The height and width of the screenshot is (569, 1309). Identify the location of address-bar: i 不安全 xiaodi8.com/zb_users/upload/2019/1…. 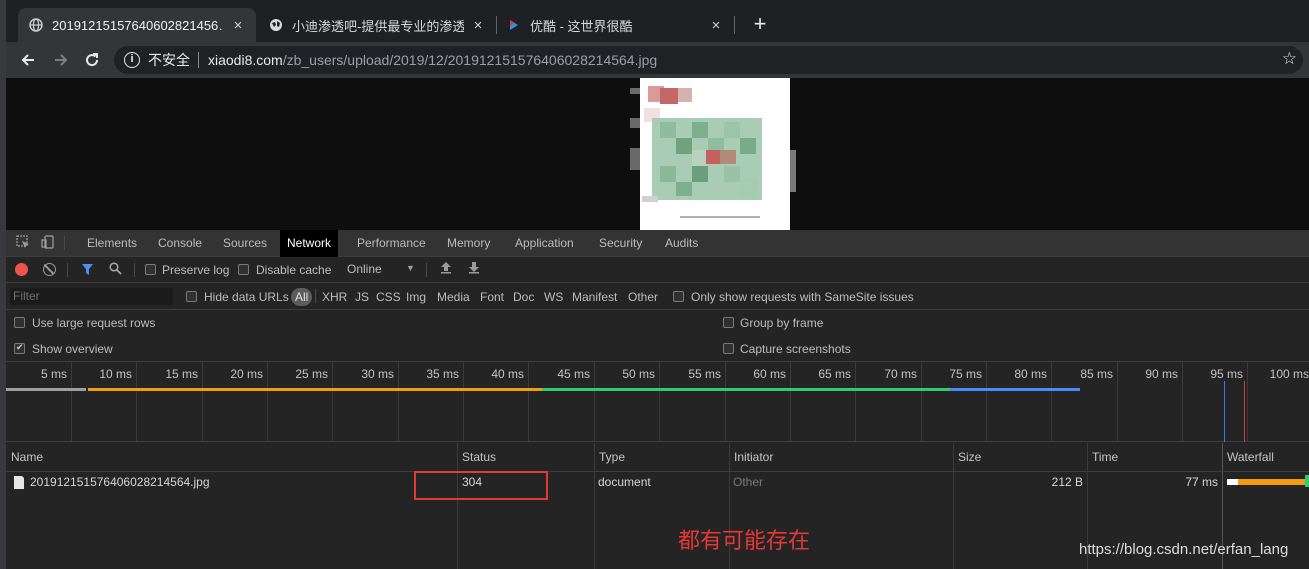
(708, 60).